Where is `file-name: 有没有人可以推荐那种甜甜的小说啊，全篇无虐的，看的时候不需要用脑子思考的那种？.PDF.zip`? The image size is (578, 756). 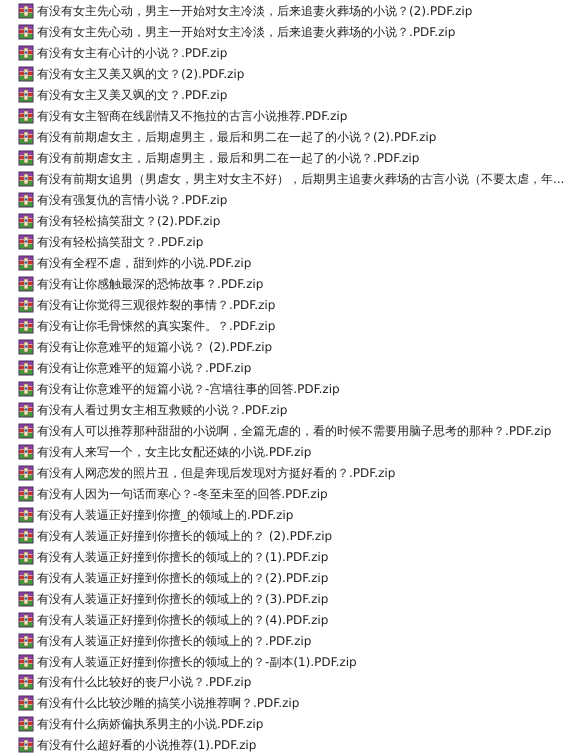 file-name: 有没有人可以推荐那种甜甜的小说啊，全篇无虐的，看的时候不需要用脑子思考的那种？.PDF.zip is located at coordinates (294, 430).